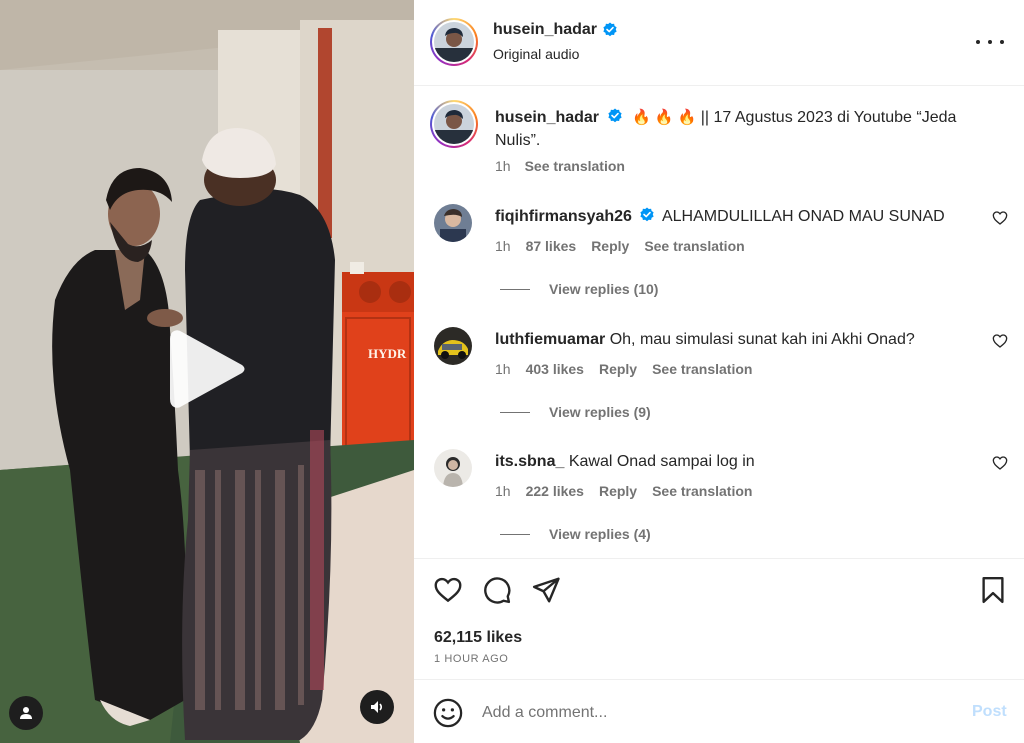  Describe the element at coordinates (555, 491) in the screenshot. I see `comment-likes: 222 likes` at that location.